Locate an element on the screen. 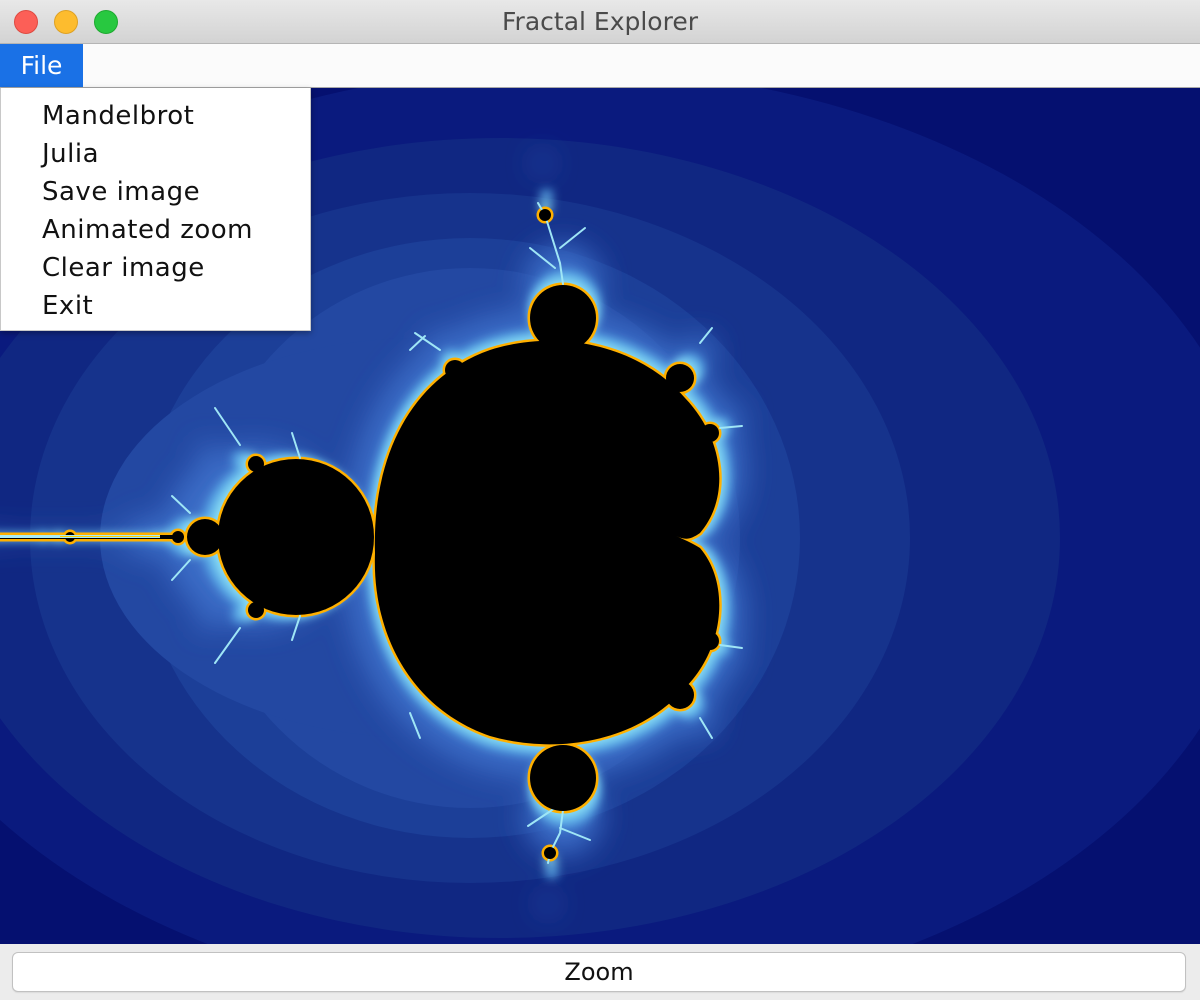  bottom-toolbar: Zoom is located at coordinates (600, 972).